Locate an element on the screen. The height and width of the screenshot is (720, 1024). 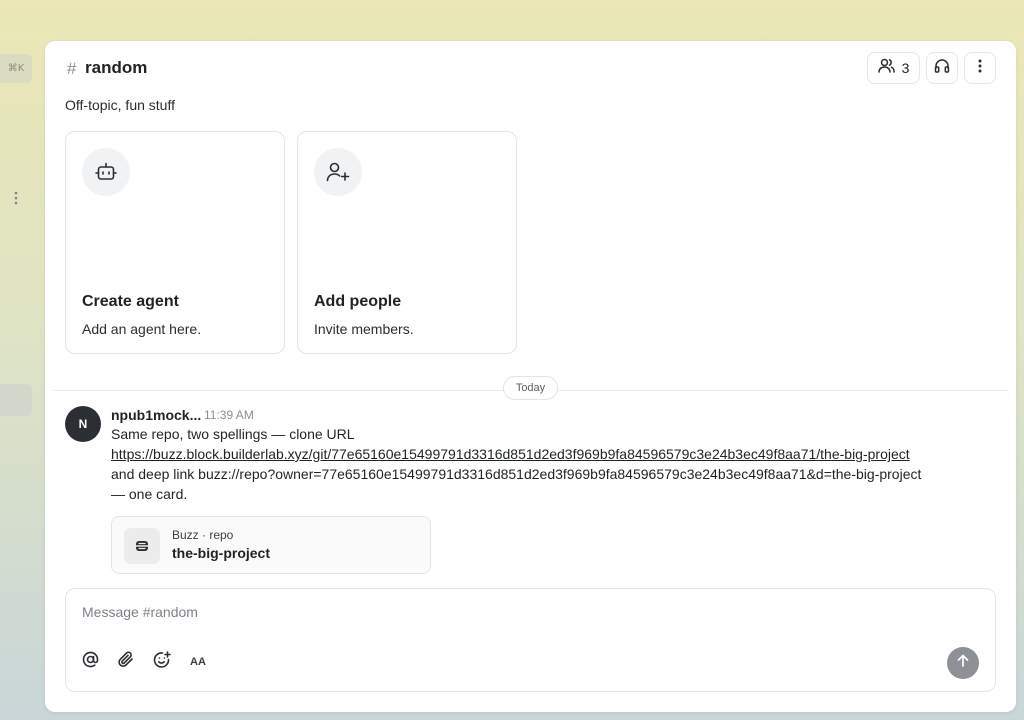
at-sign-icon is located at coordinates (90, 662).